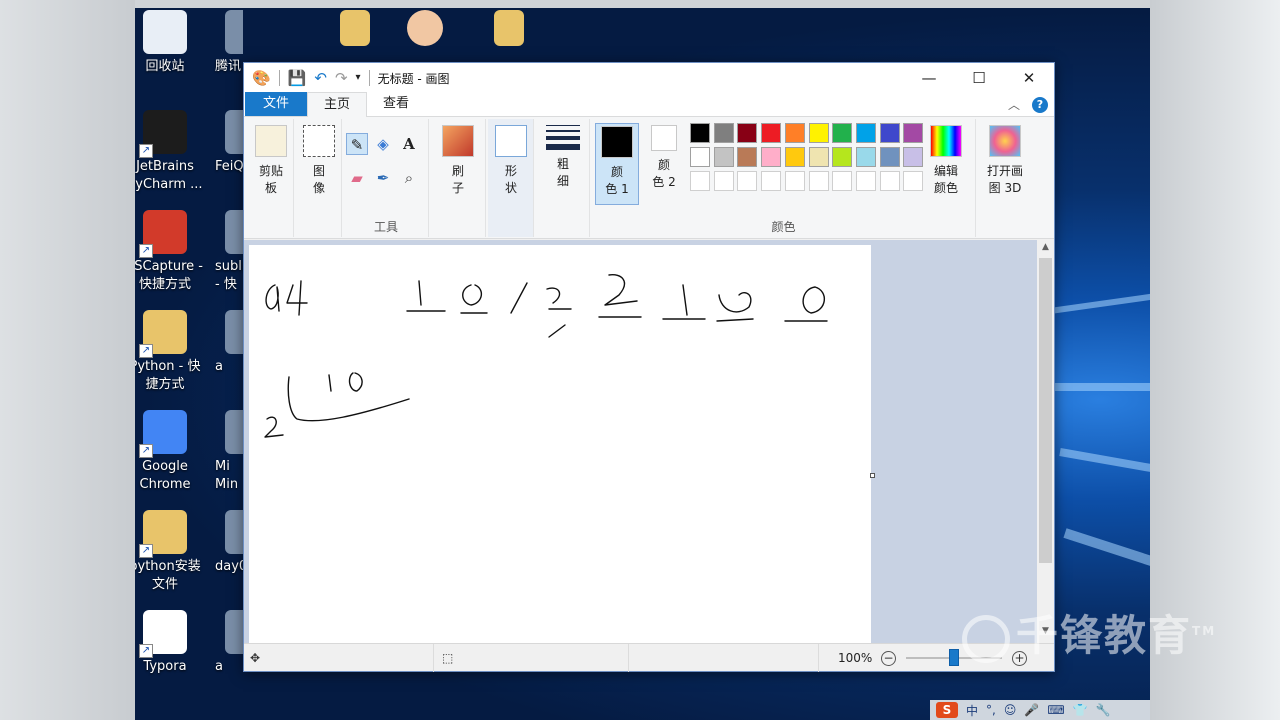 The height and width of the screenshot is (720, 1280). What do you see at coordinates (170, 643) in the screenshot?
I see `desktop-icon-typora: ↗ Typora` at bounding box center [170, 643].